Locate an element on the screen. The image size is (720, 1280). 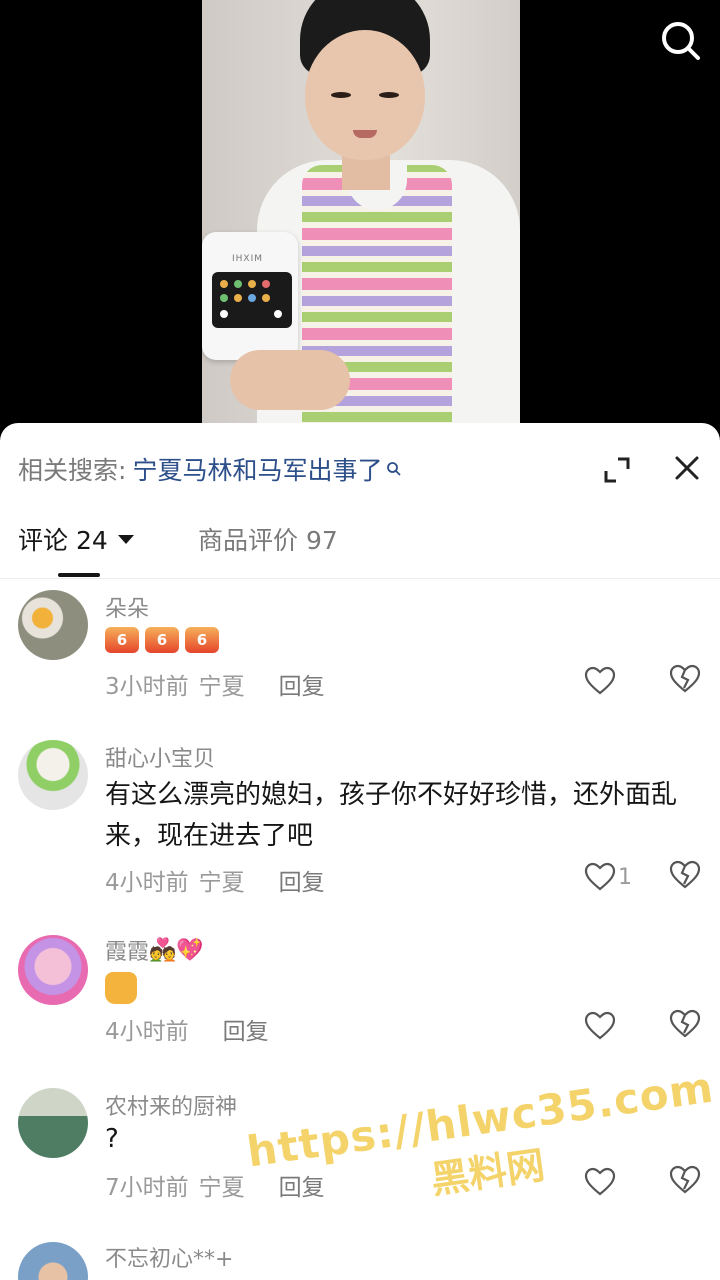
tab-reviews: 商品评价 97 is located at coordinates (268, 539).